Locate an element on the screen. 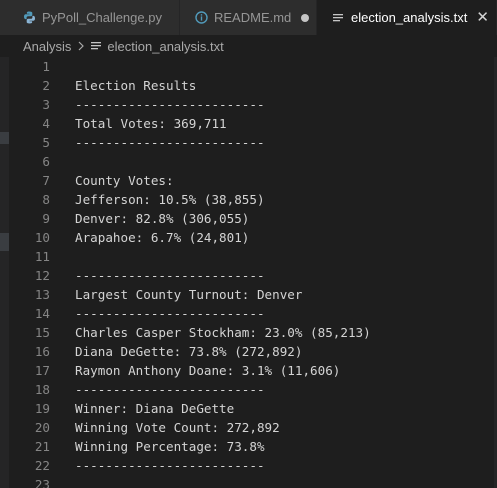  code-line: 14 ------------------------- is located at coordinates (248, 313).